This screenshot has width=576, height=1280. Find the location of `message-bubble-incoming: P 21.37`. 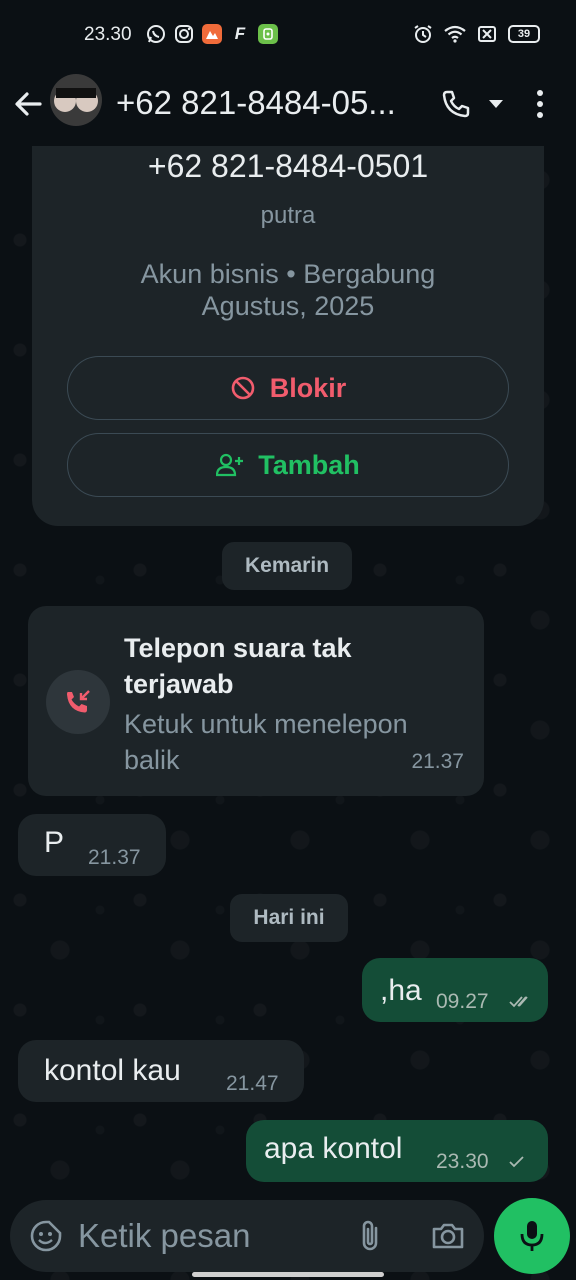

message-bubble-incoming: P 21.37 is located at coordinates (92, 845).